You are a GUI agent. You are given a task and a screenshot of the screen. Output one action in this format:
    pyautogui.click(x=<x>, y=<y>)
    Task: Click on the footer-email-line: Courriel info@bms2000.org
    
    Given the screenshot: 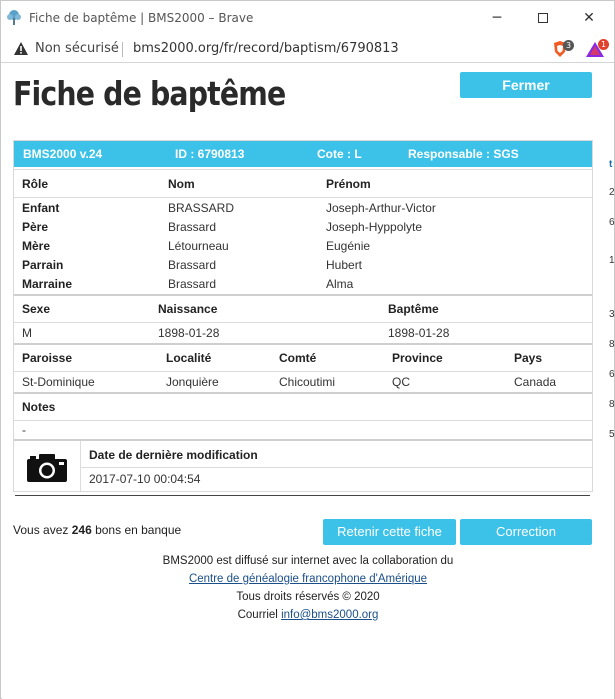 What is the action you would take?
    pyautogui.click(x=308, y=615)
    